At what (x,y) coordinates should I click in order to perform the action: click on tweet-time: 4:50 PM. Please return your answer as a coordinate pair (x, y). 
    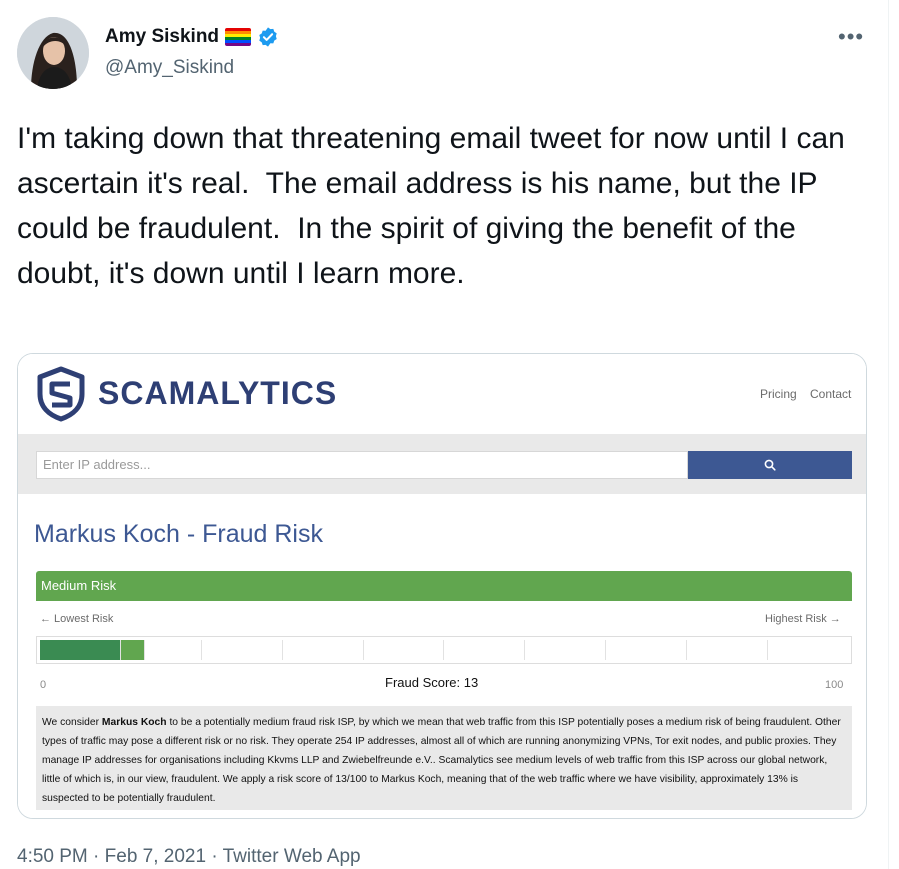
    Looking at the image, I should click on (52, 856).